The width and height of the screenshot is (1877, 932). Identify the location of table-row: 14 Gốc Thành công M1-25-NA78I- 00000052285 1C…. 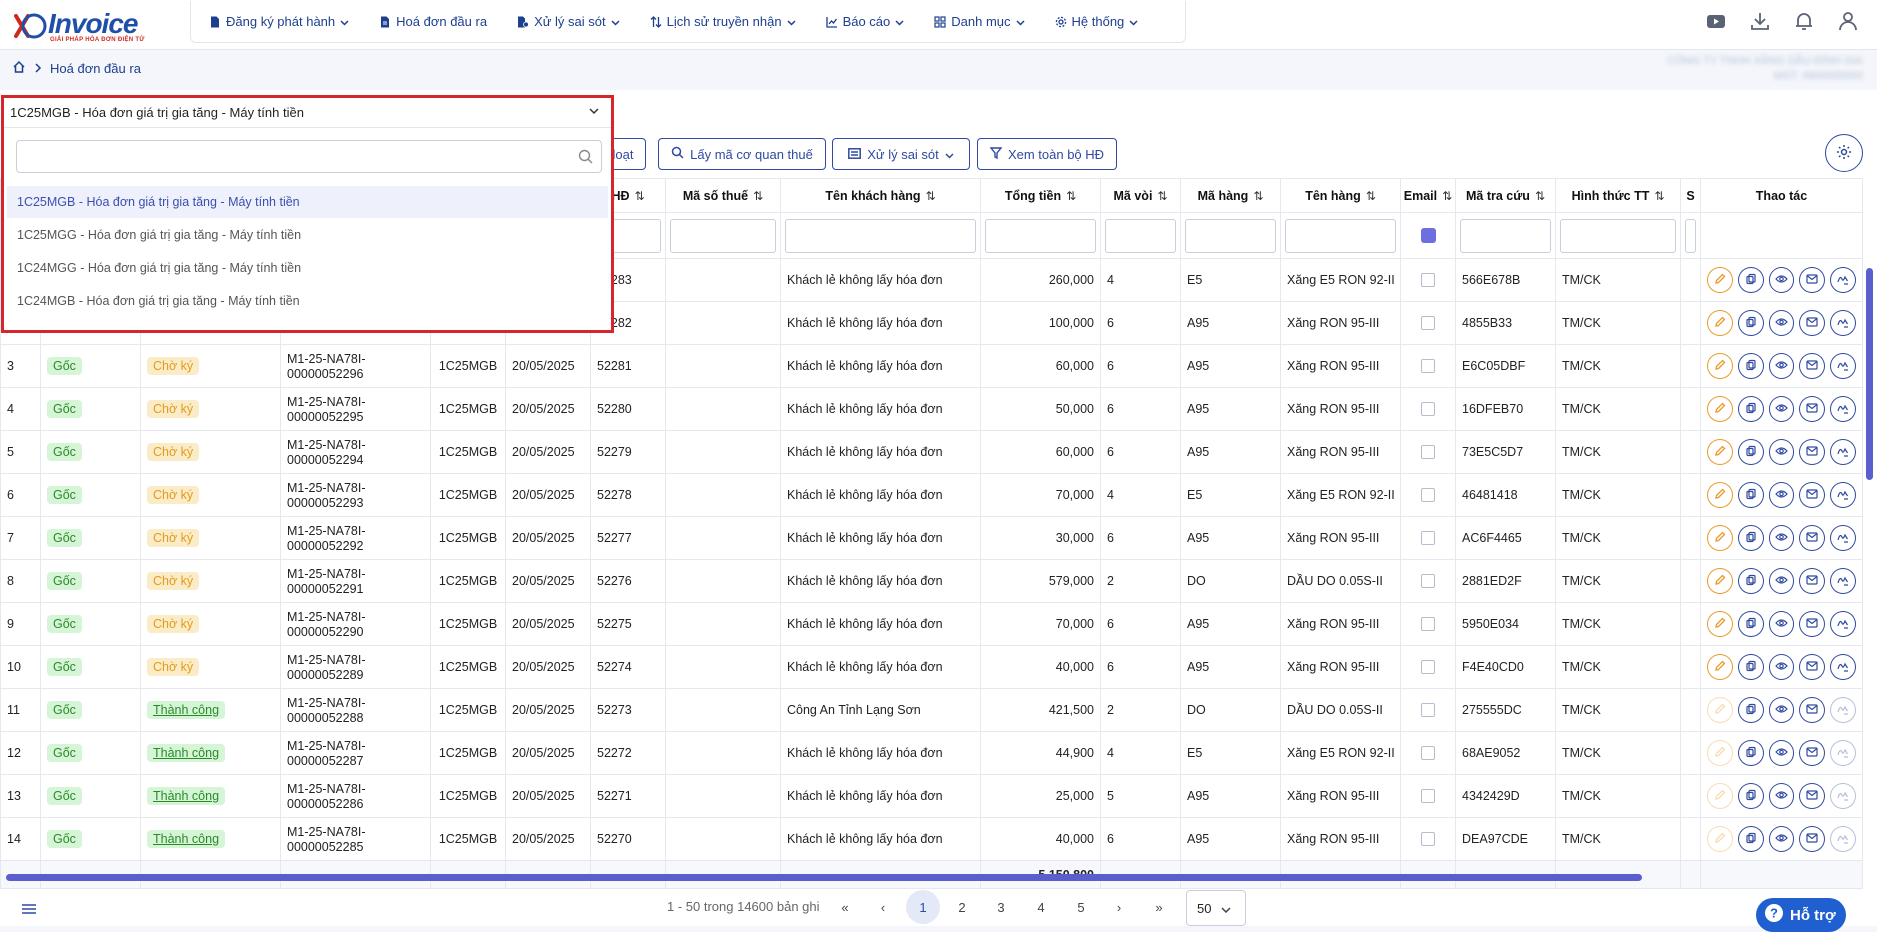
(931, 839).